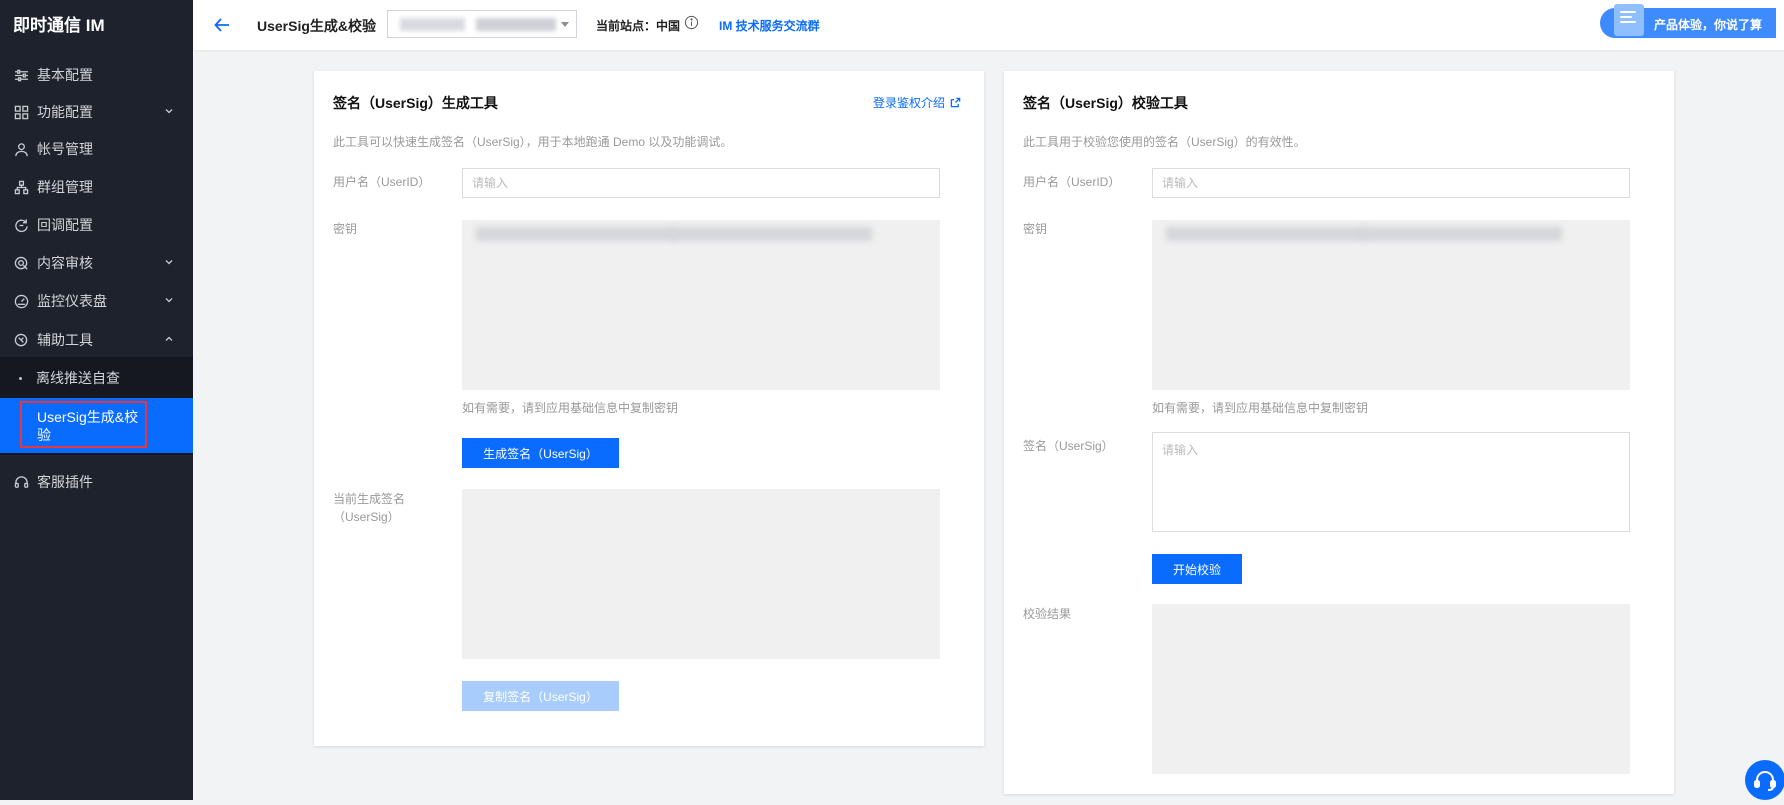 The height and width of the screenshot is (805, 1784). I want to click on feedback-button: 产品体验，你说了算, so click(1688, 21).